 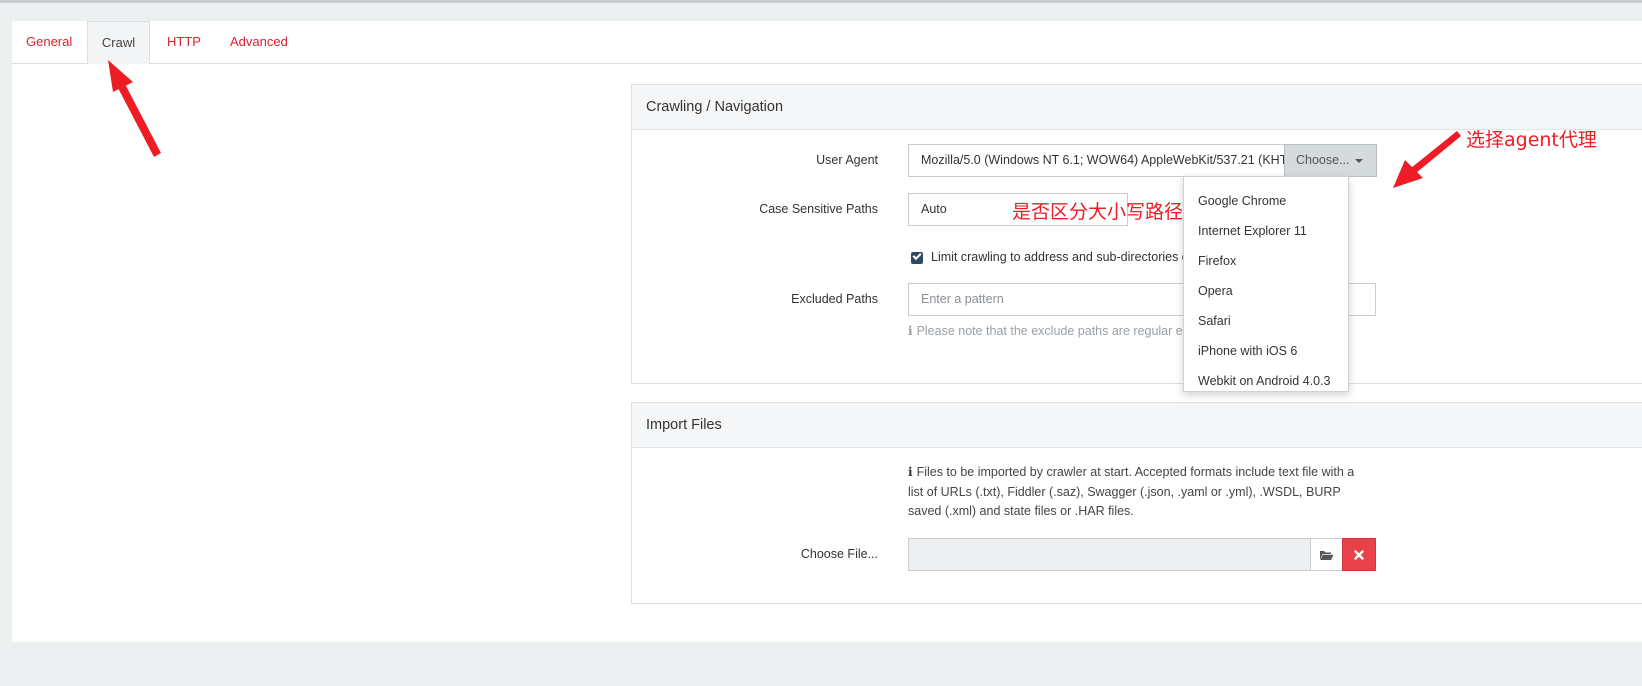 I want to click on limit-crawling-checkbox, so click(x=917, y=257).